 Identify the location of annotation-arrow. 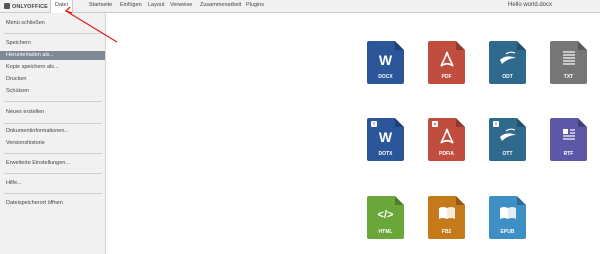
(91, 24).